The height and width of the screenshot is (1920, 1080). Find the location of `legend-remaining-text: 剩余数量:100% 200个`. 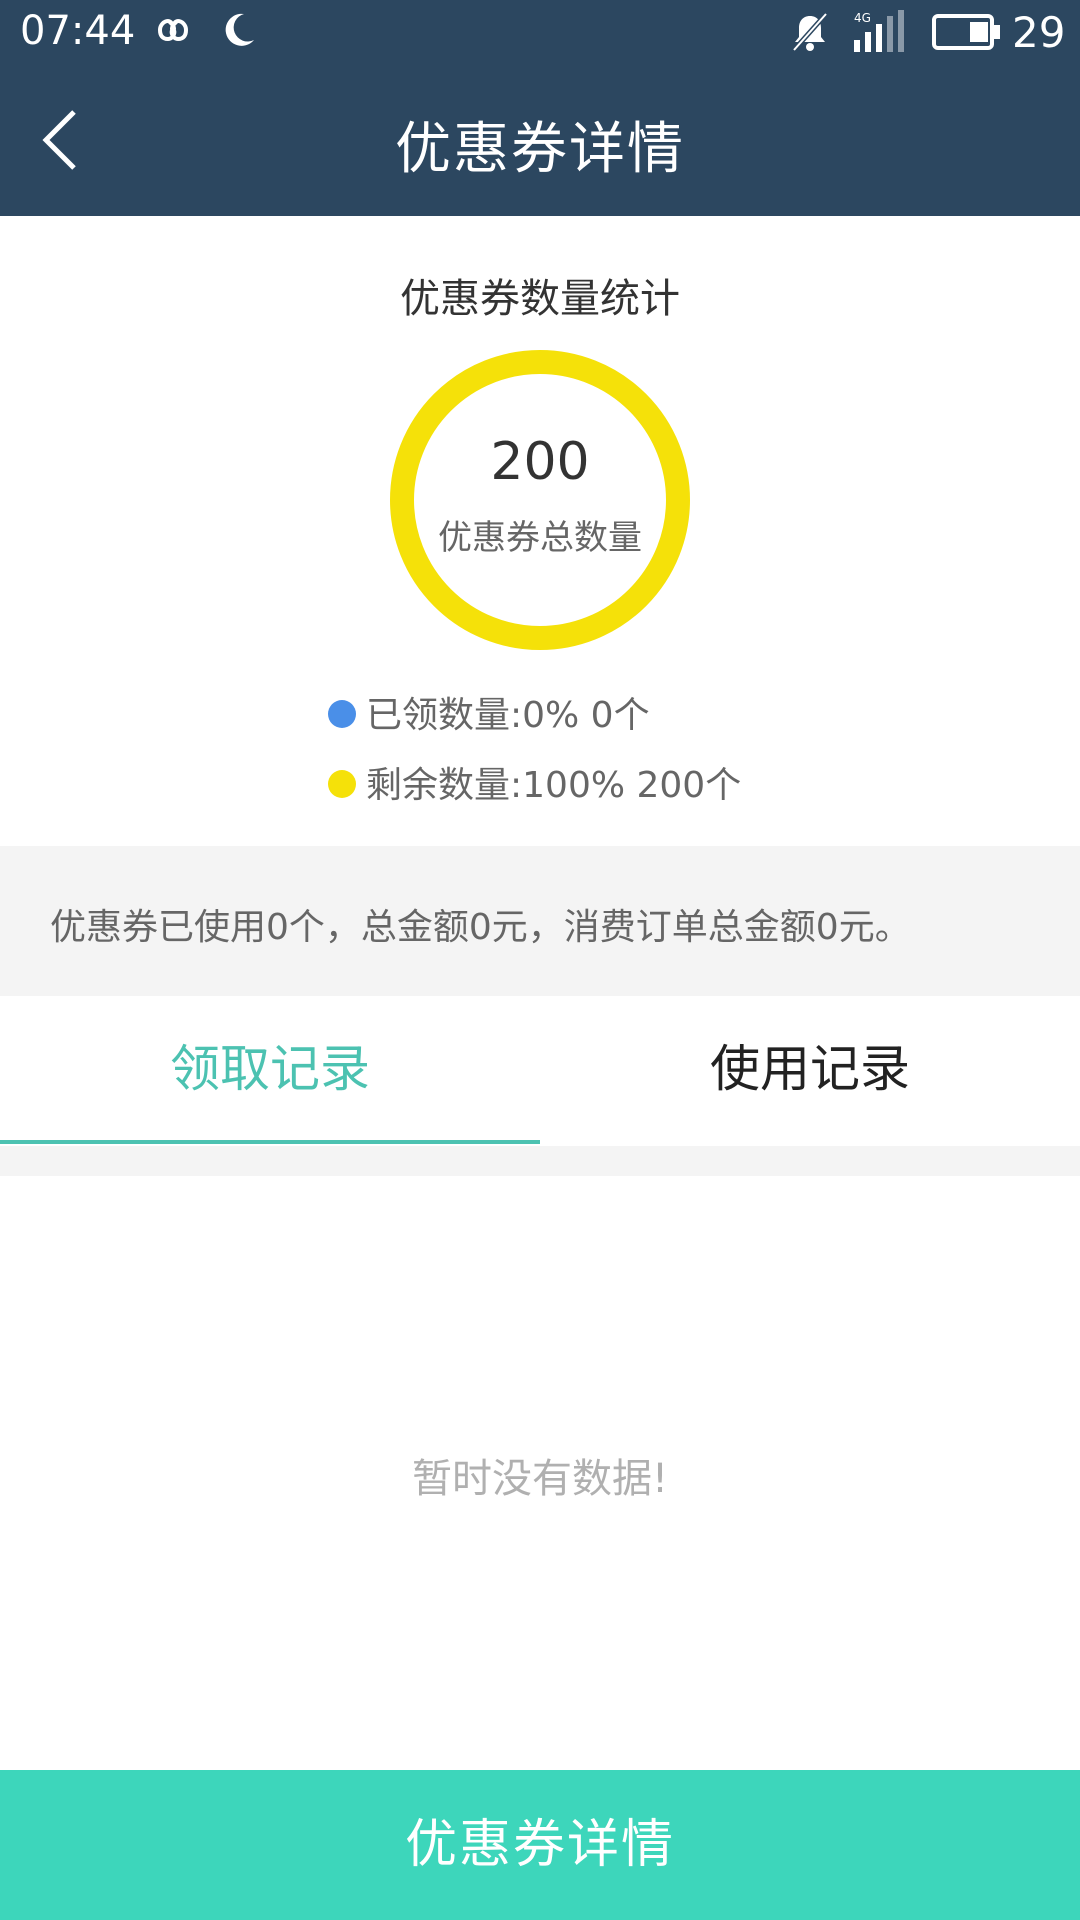

legend-remaining-text: 剩余数量:100% 200个 is located at coordinates (554, 785).